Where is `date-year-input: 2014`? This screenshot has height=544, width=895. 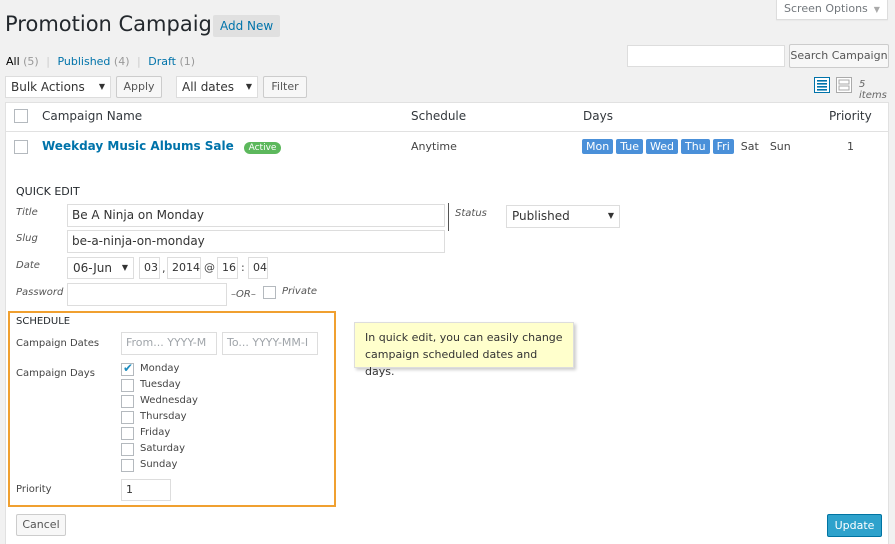
date-year-input: 2014 is located at coordinates (184, 268).